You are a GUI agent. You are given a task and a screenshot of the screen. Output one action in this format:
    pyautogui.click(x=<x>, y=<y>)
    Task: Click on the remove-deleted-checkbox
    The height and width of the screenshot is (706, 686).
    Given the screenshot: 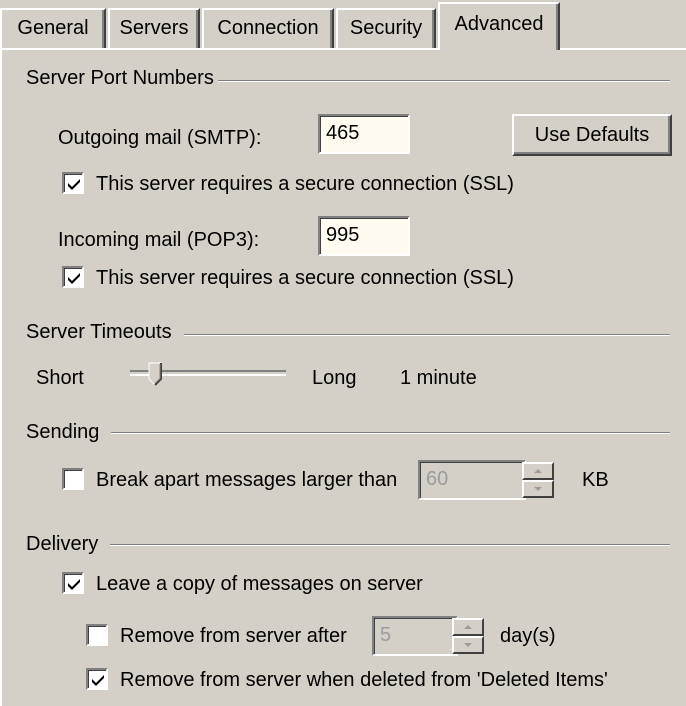 What is the action you would take?
    pyautogui.click(x=97, y=679)
    